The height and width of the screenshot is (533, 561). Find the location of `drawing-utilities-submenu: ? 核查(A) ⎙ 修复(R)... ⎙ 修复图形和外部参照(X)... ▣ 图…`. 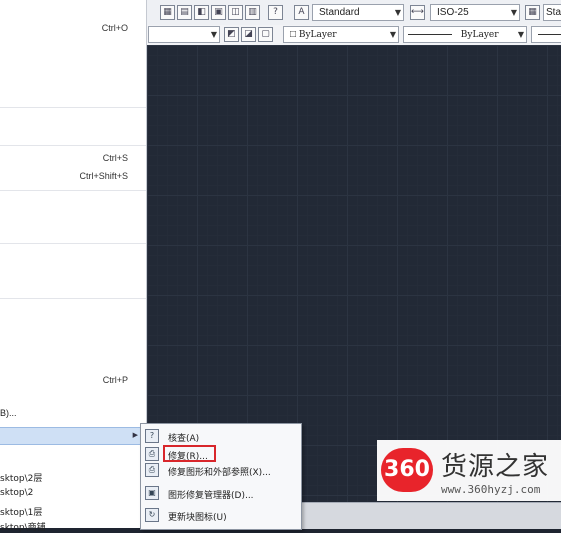

drawing-utilities-submenu: ? 核查(A) ⎙ 修复(R)... ⎙ 修复图形和外部参照(X)... ▣ 图… is located at coordinates (221, 476).